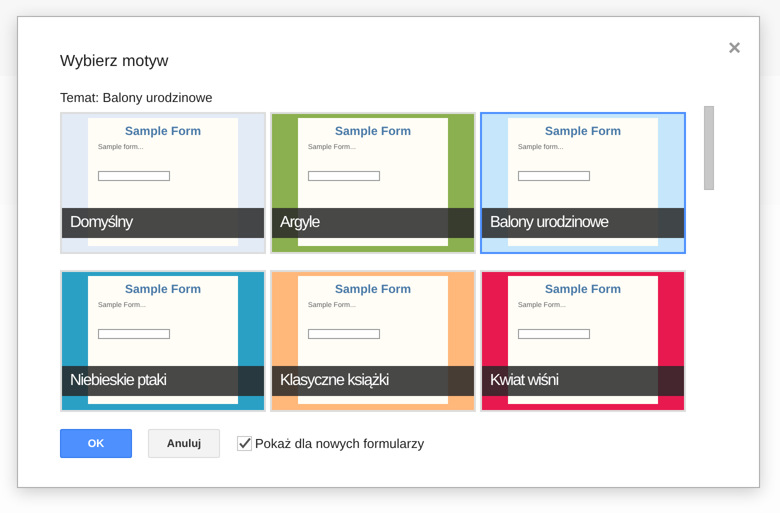  Describe the element at coordinates (339, 443) in the screenshot. I see `checkbox-label: Pokaż dla nowych formularzy` at that location.